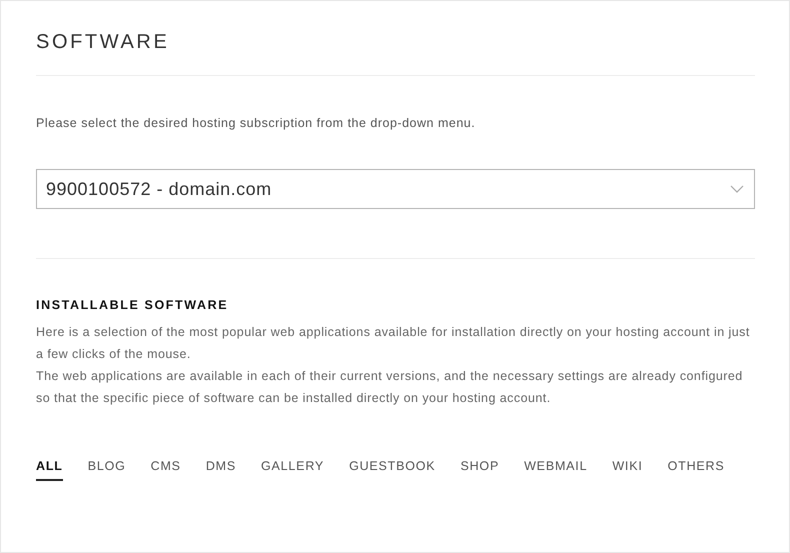 This screenshot has height=553, width=790. Describe the element at coordinates (696, 470) in the screenshot. I see `category-tab: OTHERS` at that location.